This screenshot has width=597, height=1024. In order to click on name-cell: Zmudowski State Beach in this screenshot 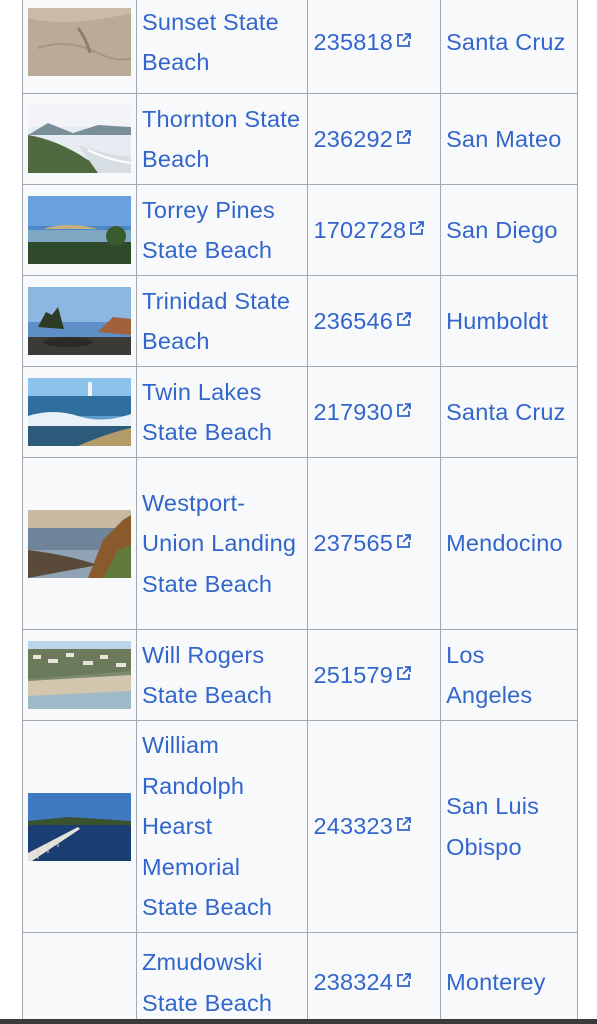, I will do `click(222, 978)`.